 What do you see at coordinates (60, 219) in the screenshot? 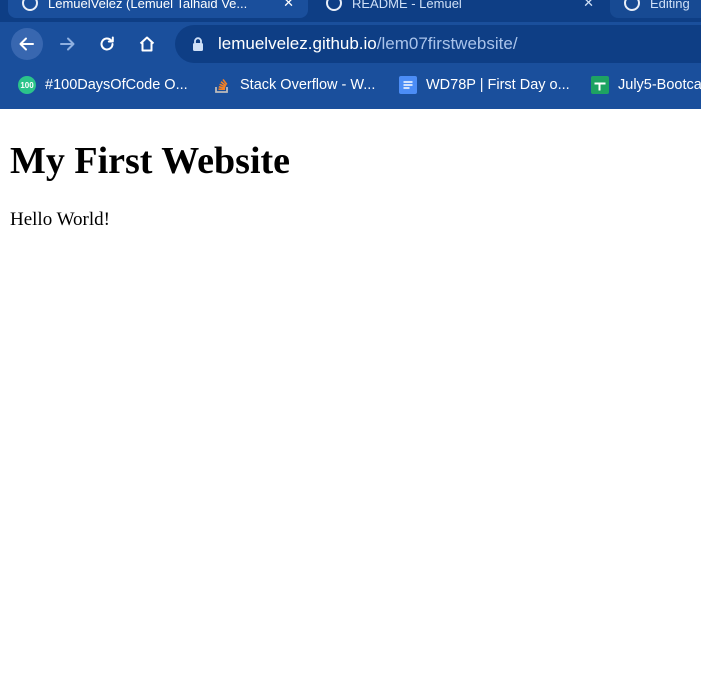
I see `page-paragraph: Hello World!` at bounding box center [60, 219].